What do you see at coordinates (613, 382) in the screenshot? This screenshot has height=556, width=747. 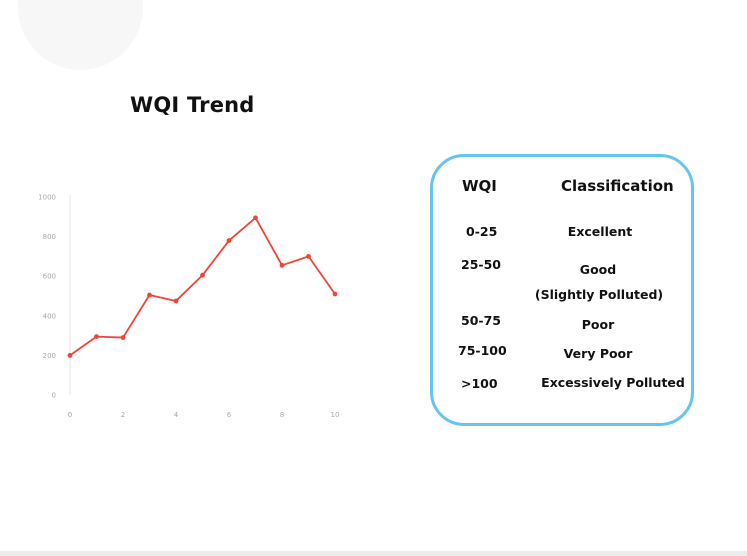 I see `row-4-classification: Excessively Polluted` at bounding box center [613, 382].